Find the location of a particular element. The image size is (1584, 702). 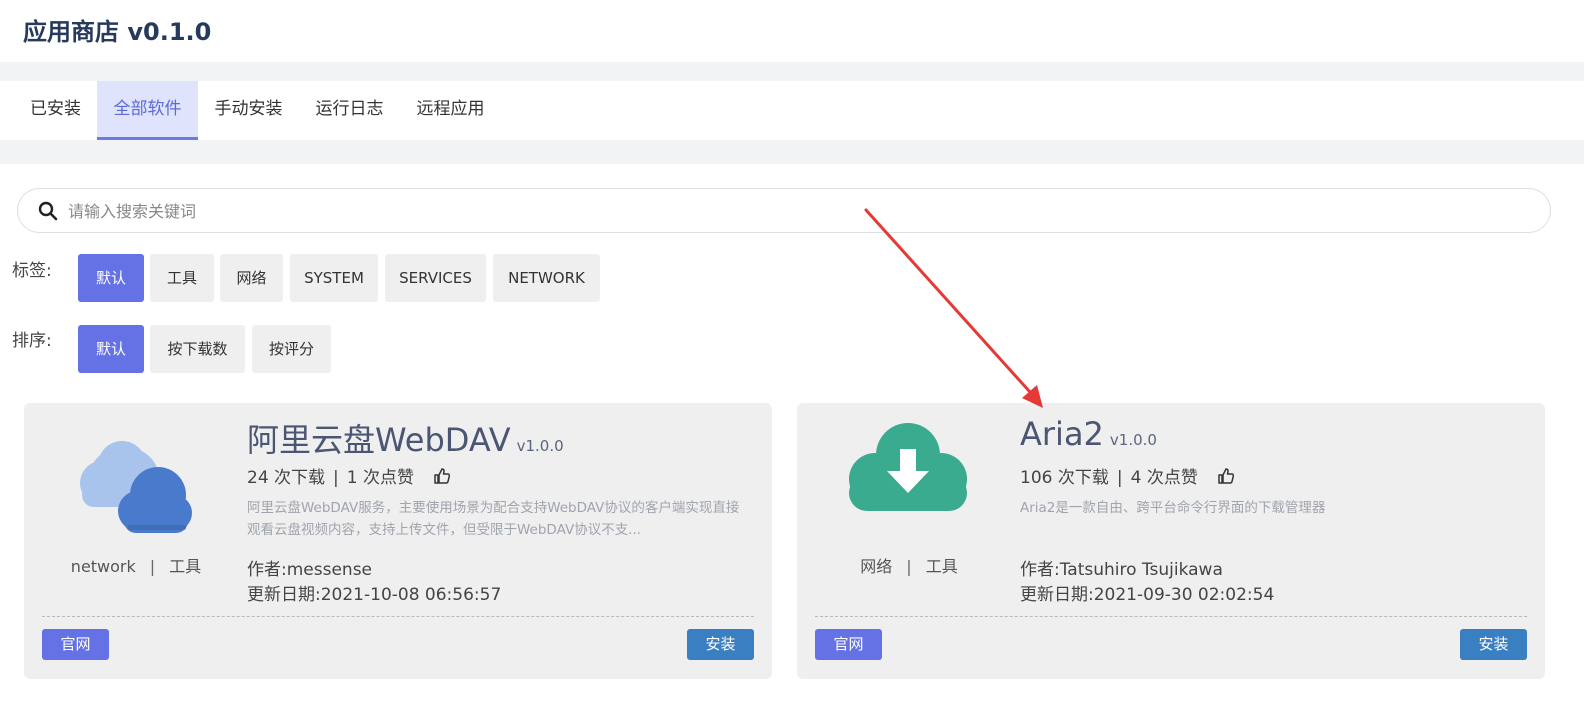

app-title: Aria2 is located at coordinates (1062, 434).